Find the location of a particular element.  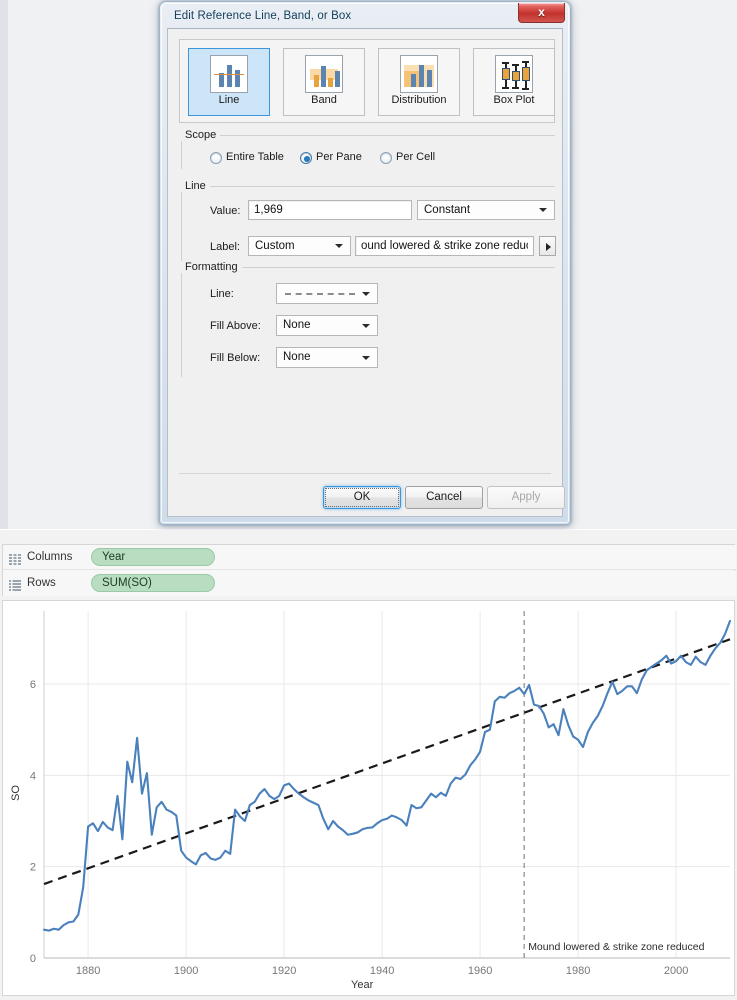

fill-above-value: None is located at coordinates (297, 325).